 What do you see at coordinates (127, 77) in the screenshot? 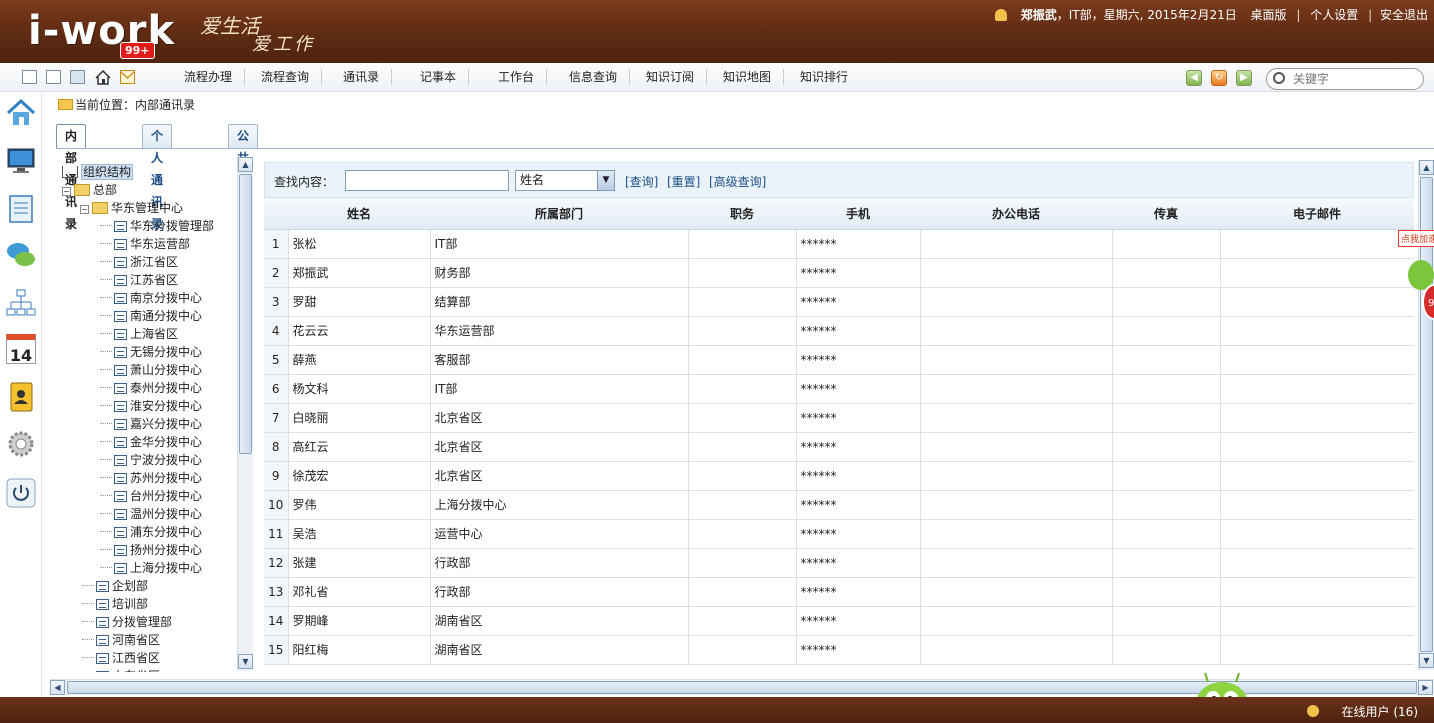
I see `mail-icon` at bounding box center [127, 77].